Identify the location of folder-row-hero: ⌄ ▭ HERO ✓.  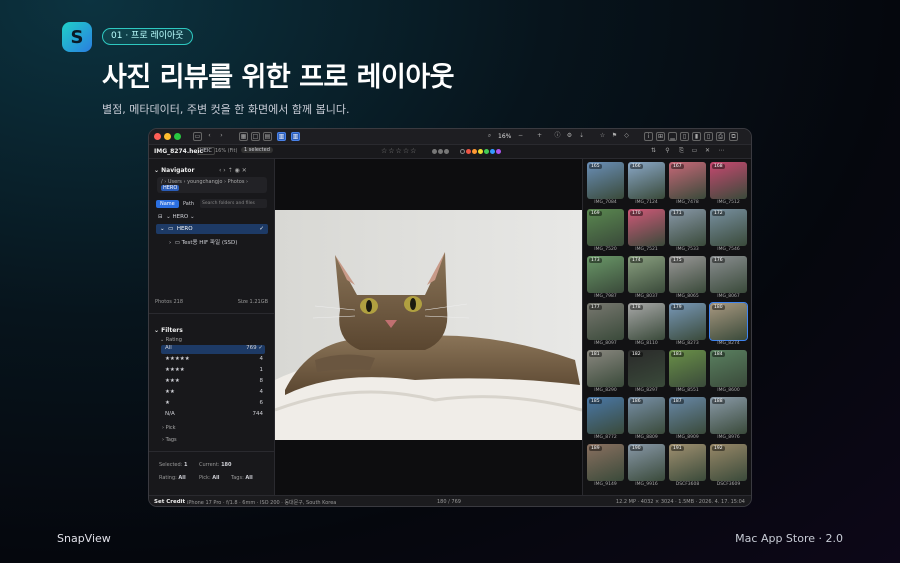
(212, 229).